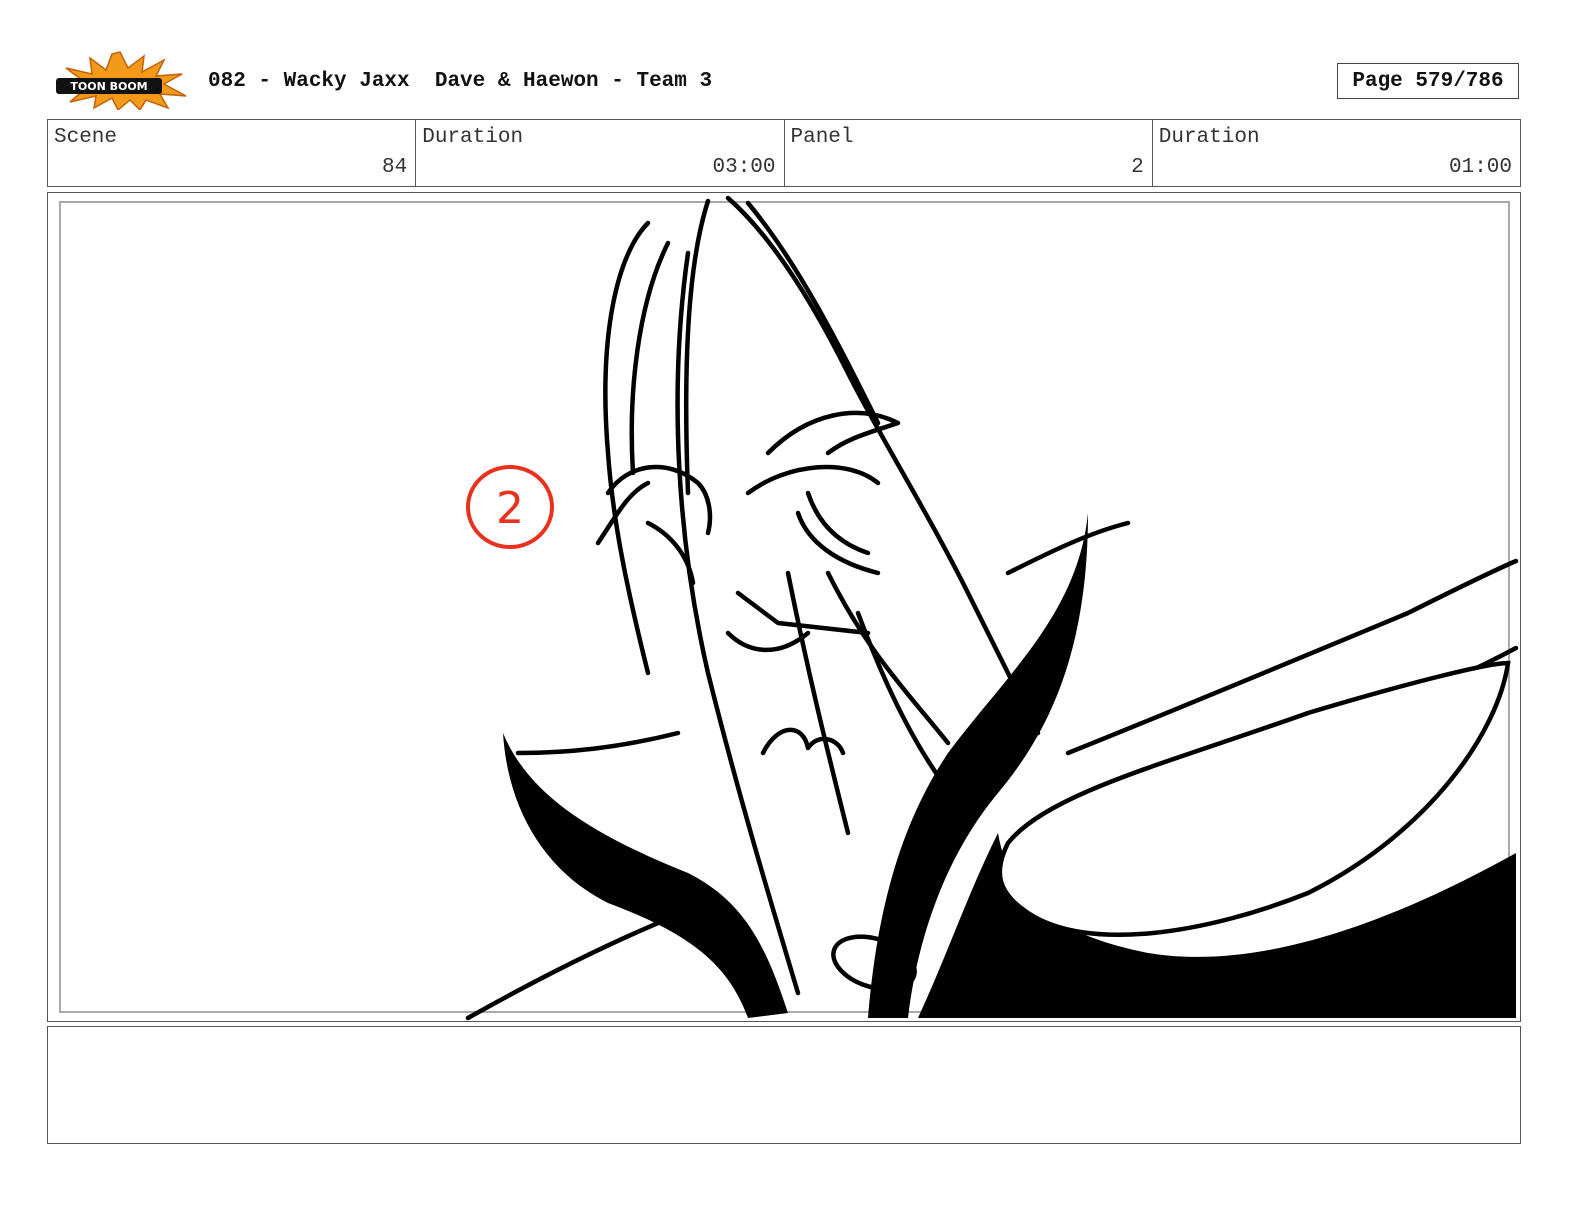 Image resolution: width=1582 pixels, height=1225 pixels. I want to click on panel-label: Panel, so click(822, 137).